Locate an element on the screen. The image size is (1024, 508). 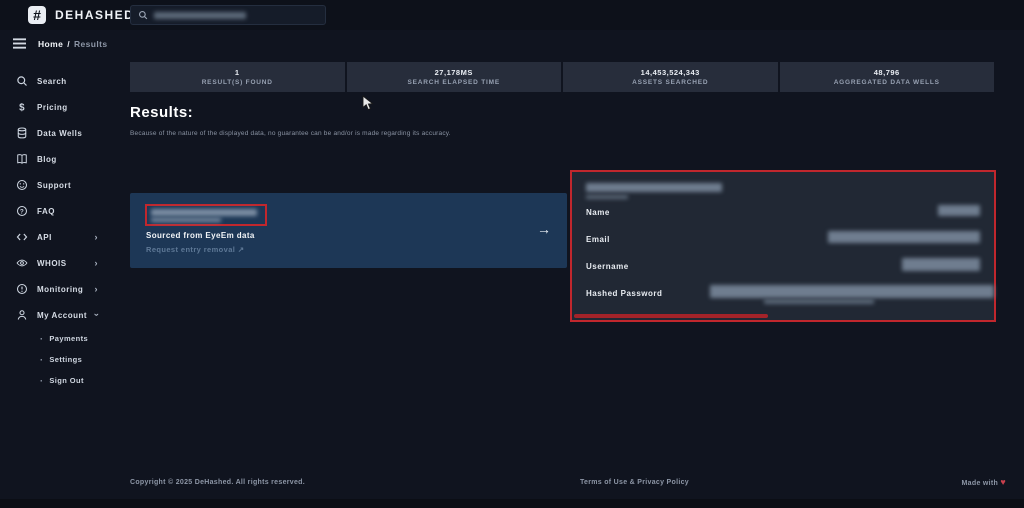
sidebar-item-label: Search is located at coordinates (52, 81).